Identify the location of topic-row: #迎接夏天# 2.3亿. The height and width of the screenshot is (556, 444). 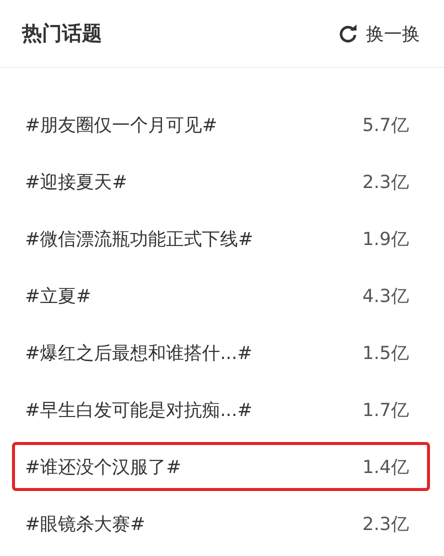
(221, 181).